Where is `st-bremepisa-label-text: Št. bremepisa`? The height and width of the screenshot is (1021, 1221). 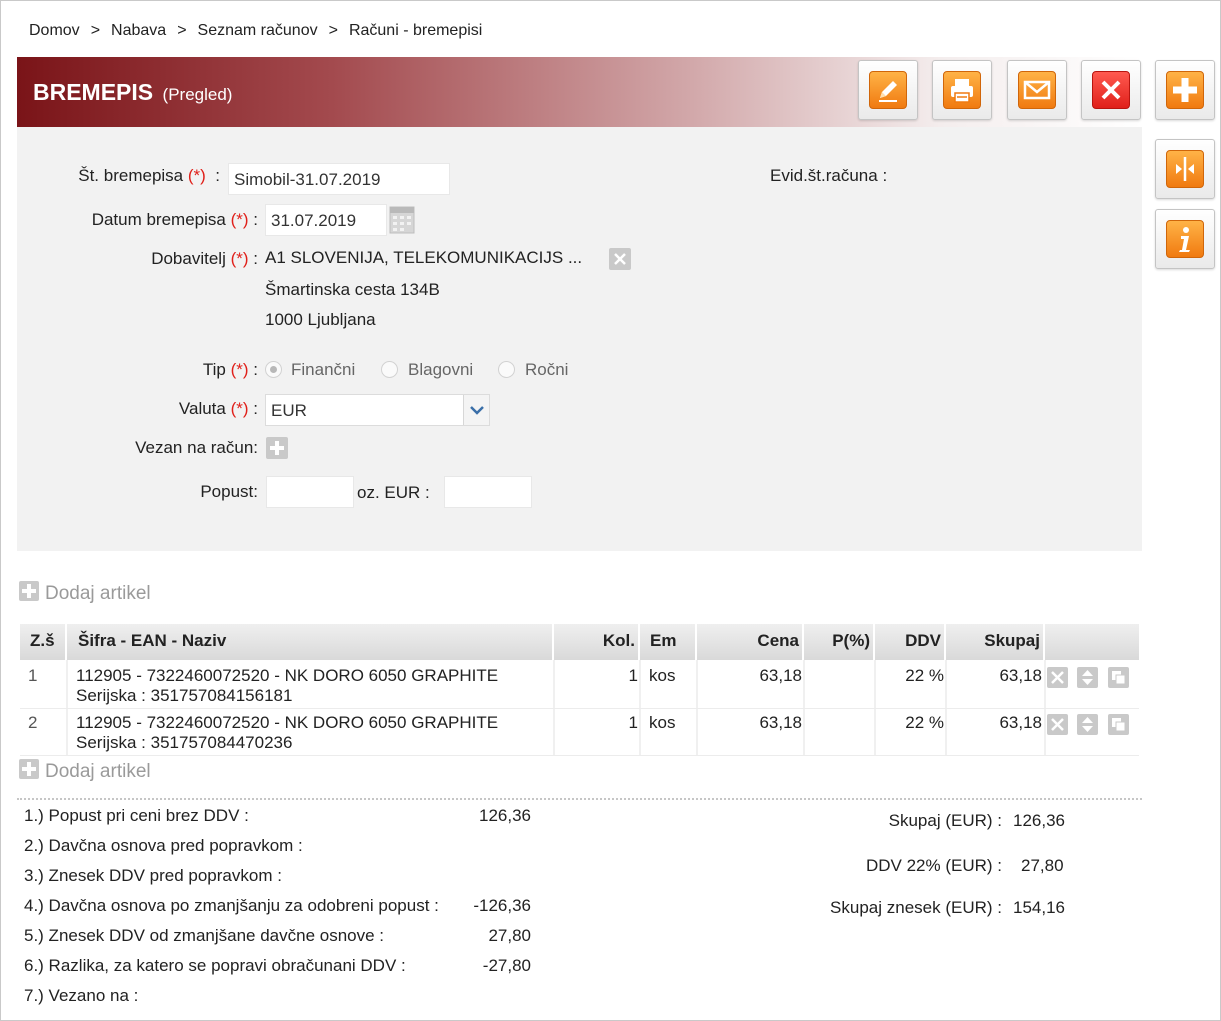
st-bremepisa-label-text: Št. bremepisa is located at coordinates (131, 175).